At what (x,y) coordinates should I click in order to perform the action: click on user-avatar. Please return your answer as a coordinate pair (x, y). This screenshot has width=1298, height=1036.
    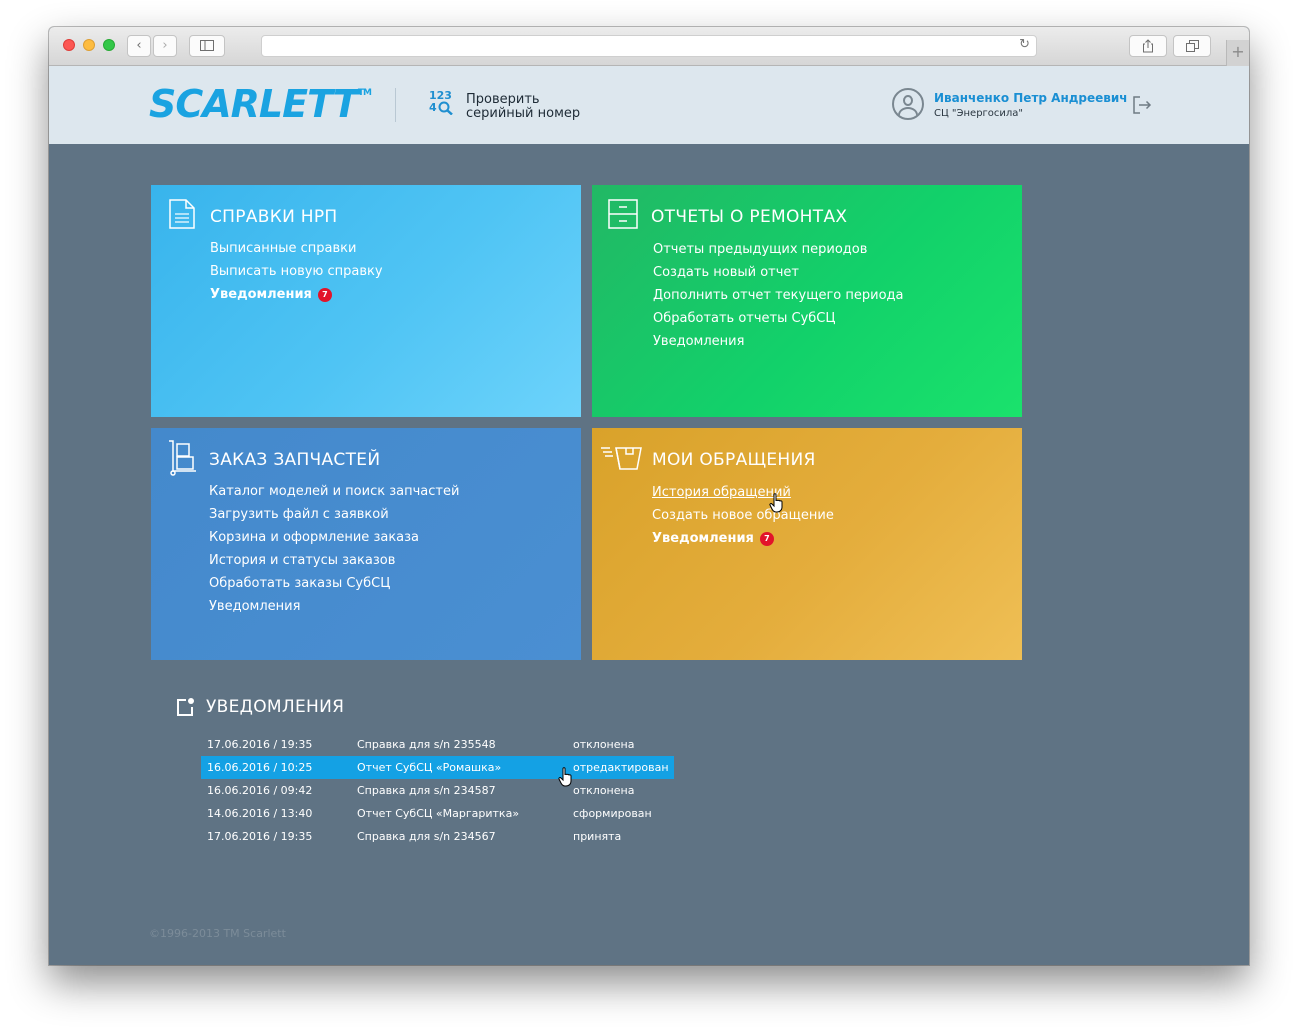
    Looking at the image, I should click on (908, 104).